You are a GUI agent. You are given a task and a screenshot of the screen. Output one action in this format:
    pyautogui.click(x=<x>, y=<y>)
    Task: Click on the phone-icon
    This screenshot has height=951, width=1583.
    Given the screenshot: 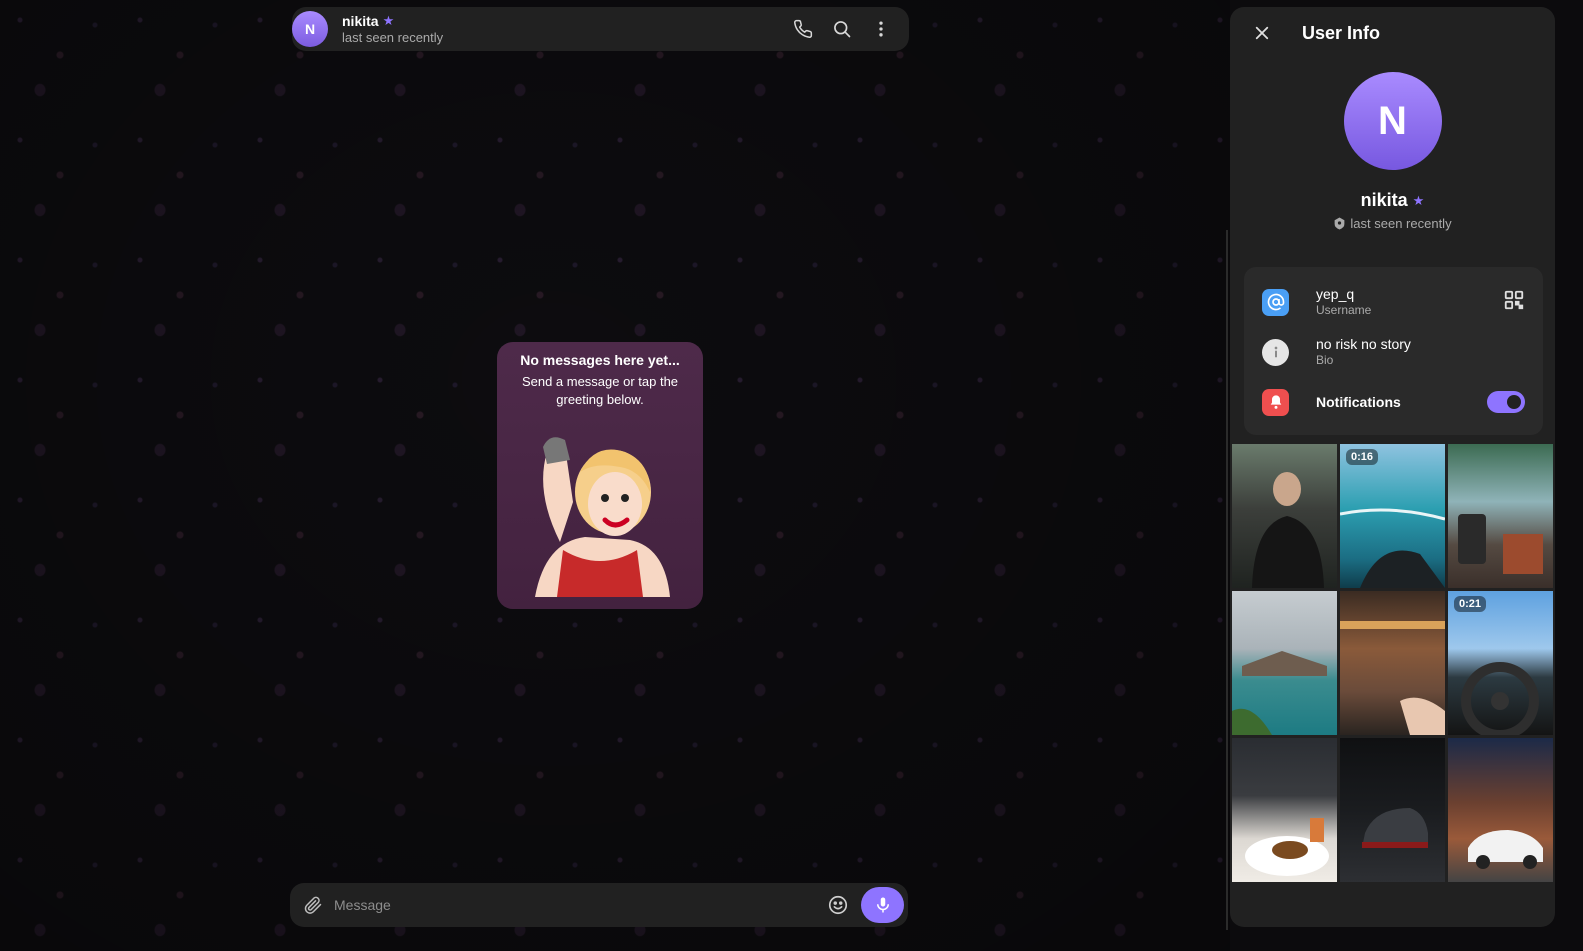 What is the action you would take?
    pyautogui.click(x=803, y=28)
    